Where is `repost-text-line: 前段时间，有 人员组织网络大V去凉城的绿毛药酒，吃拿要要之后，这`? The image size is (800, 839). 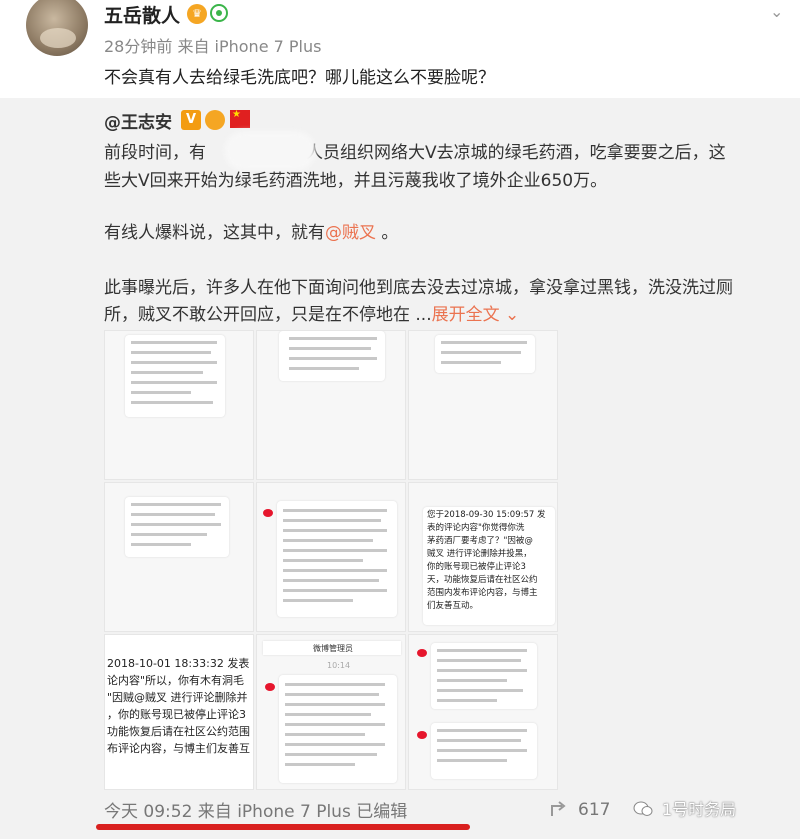 repost-text-line: 前段时间，有 人员组织网络大V去凉城的绿毛药酒，吃拿要要之后，这 is located at coordinates (415, 150).